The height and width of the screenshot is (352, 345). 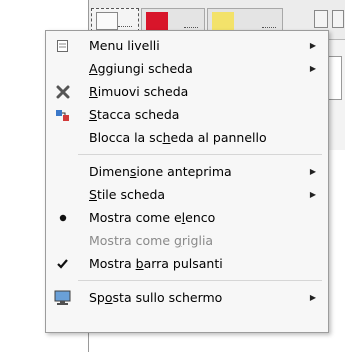 What do you see at coordinates (62, 91) in the screenshot?
I see `remove-x-icon` at bounding box center [62, 91].